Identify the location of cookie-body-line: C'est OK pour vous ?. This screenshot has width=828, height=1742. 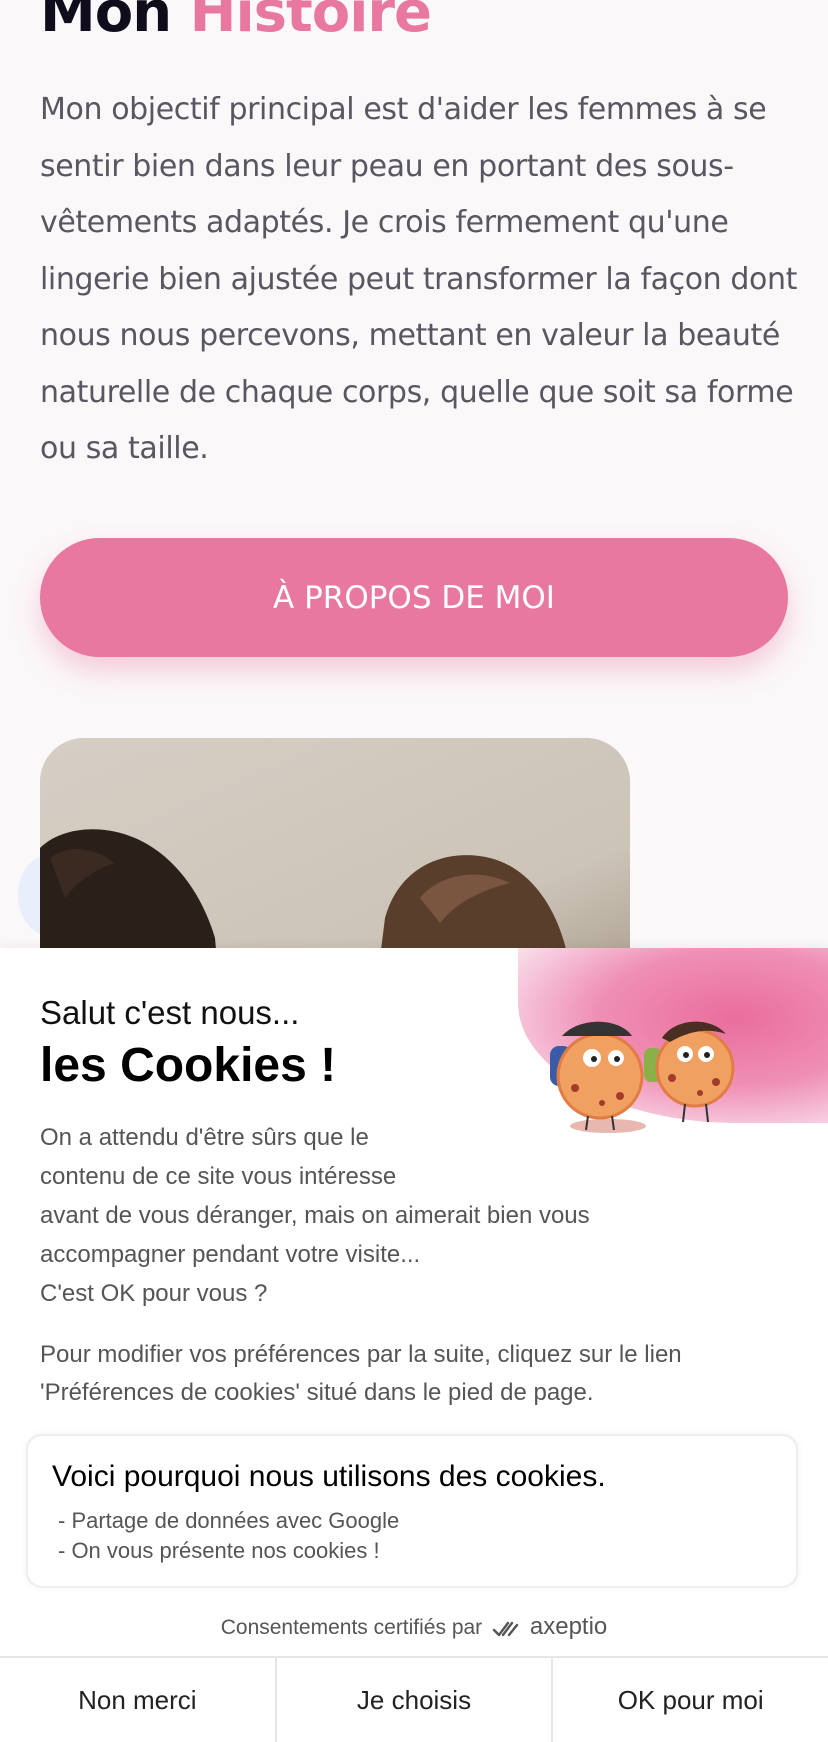
(154, 1293).